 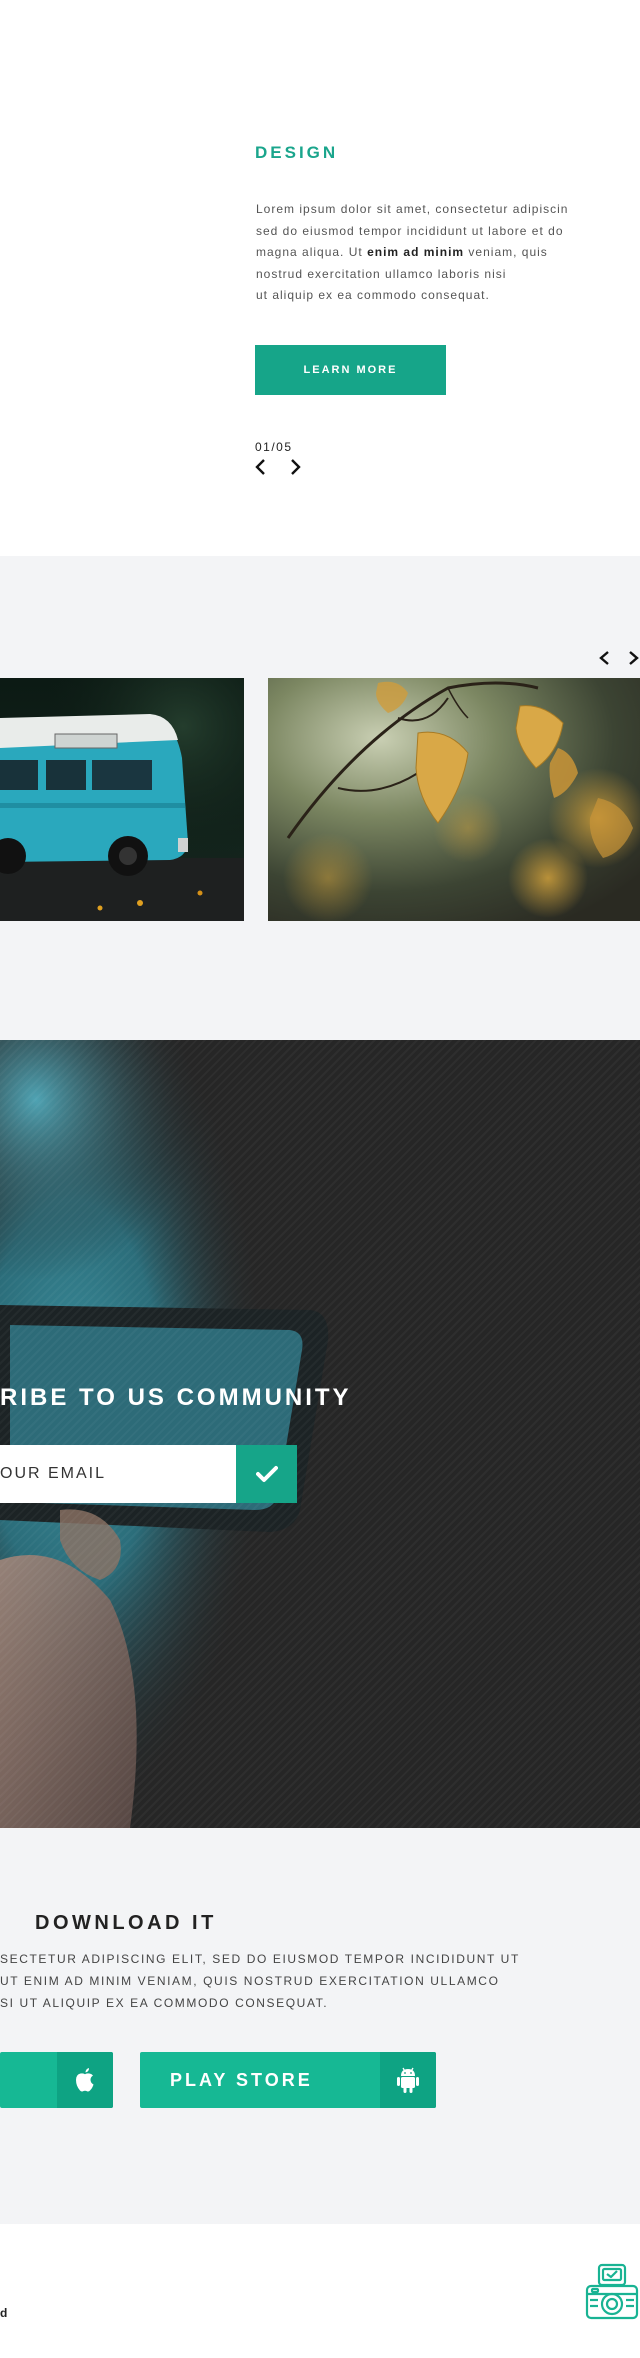 I want to click on slide-counter: 01/05, so click(x=274, y=447).